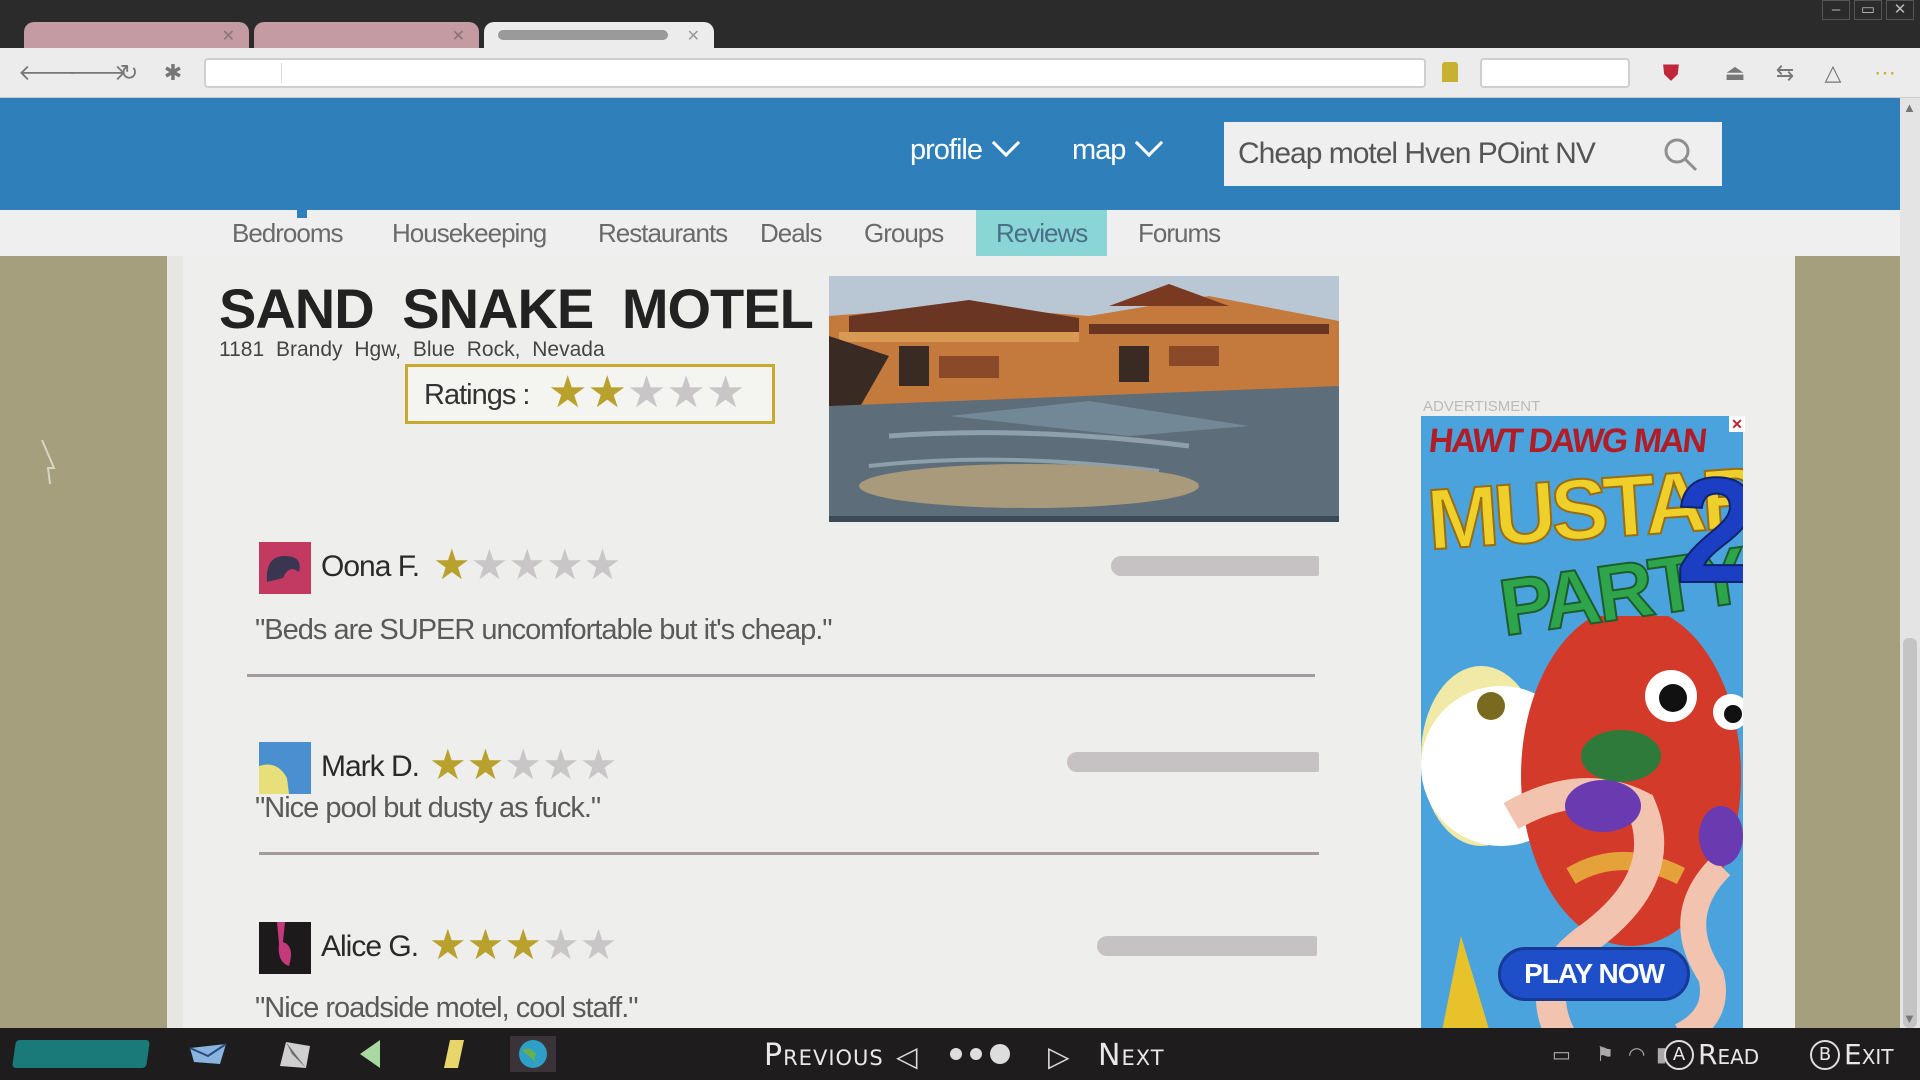  I want to click on ad-label: ADVERTISMENT, so click(1482, 406).